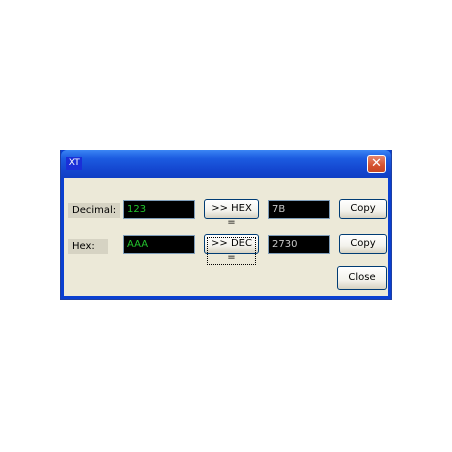  I want to click on convert-to-dec-button: >> DEC =, so click(231, 249).